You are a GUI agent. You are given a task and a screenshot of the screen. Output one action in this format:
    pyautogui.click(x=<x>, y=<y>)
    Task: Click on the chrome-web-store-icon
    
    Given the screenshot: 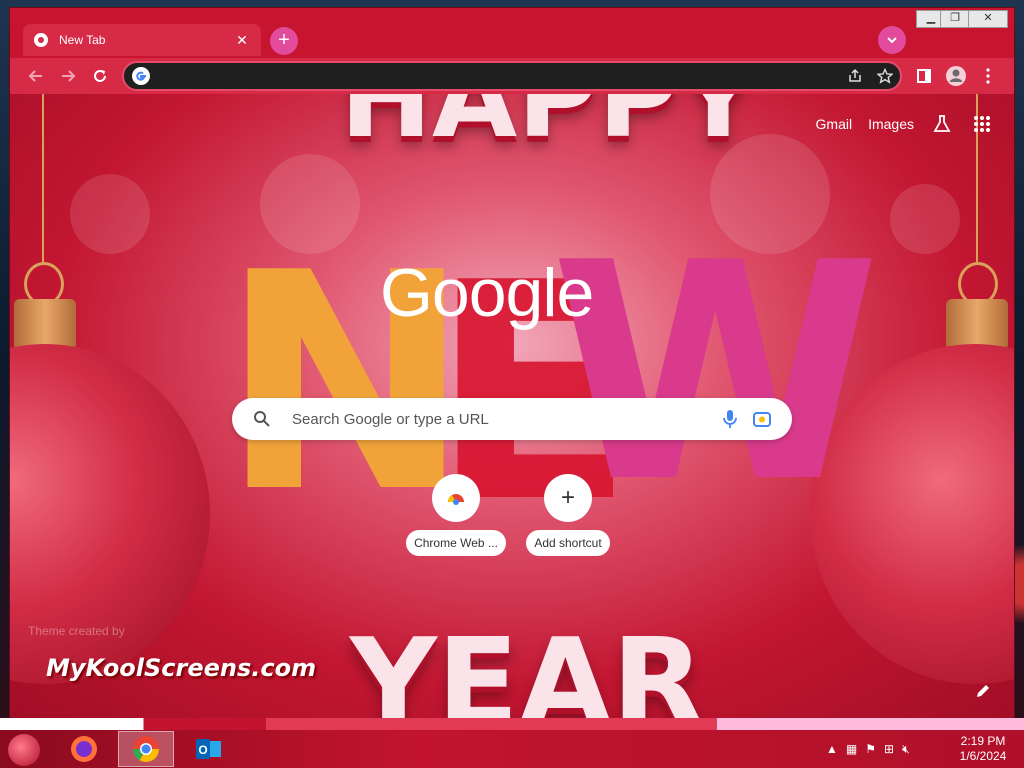 What is the action you would take?
    pyautogui.click(x=456, y=498)
    